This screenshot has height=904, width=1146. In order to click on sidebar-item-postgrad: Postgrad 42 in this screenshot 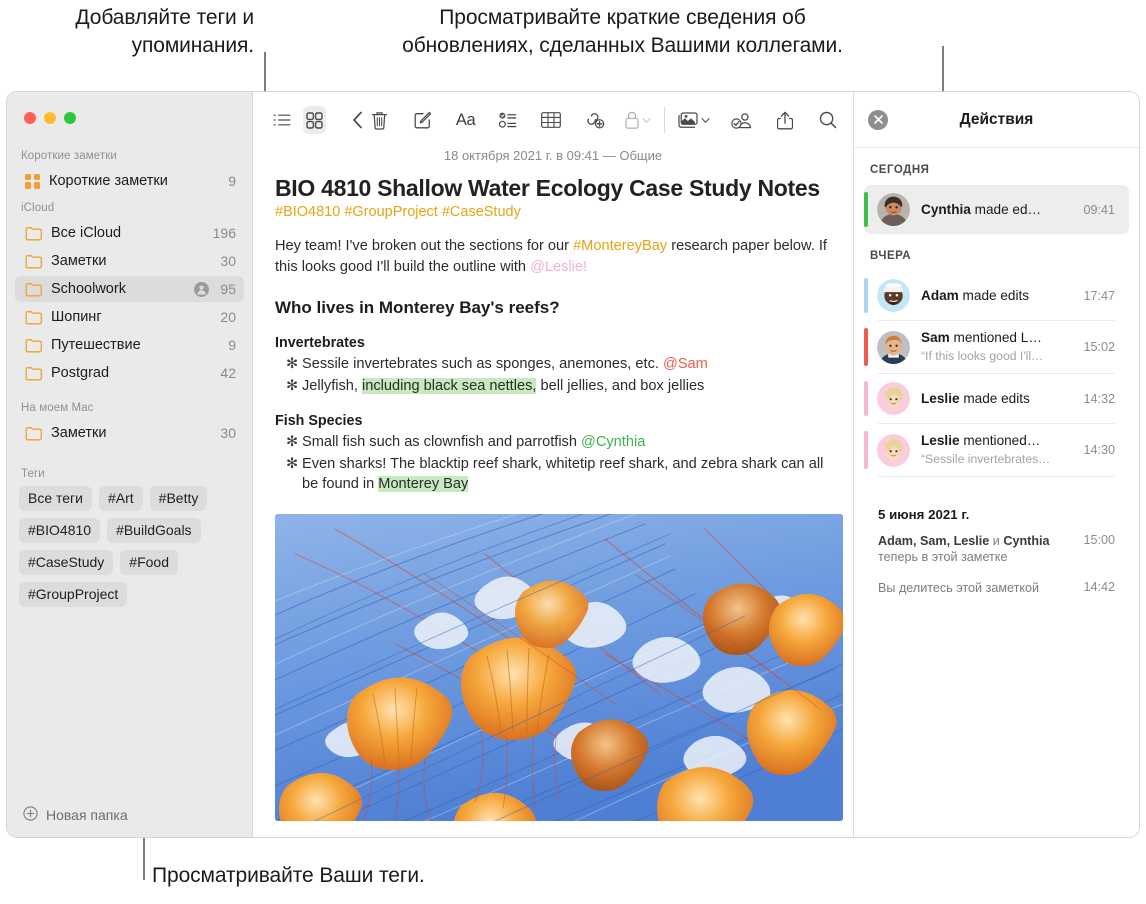, I will do `click(129, 373)`.